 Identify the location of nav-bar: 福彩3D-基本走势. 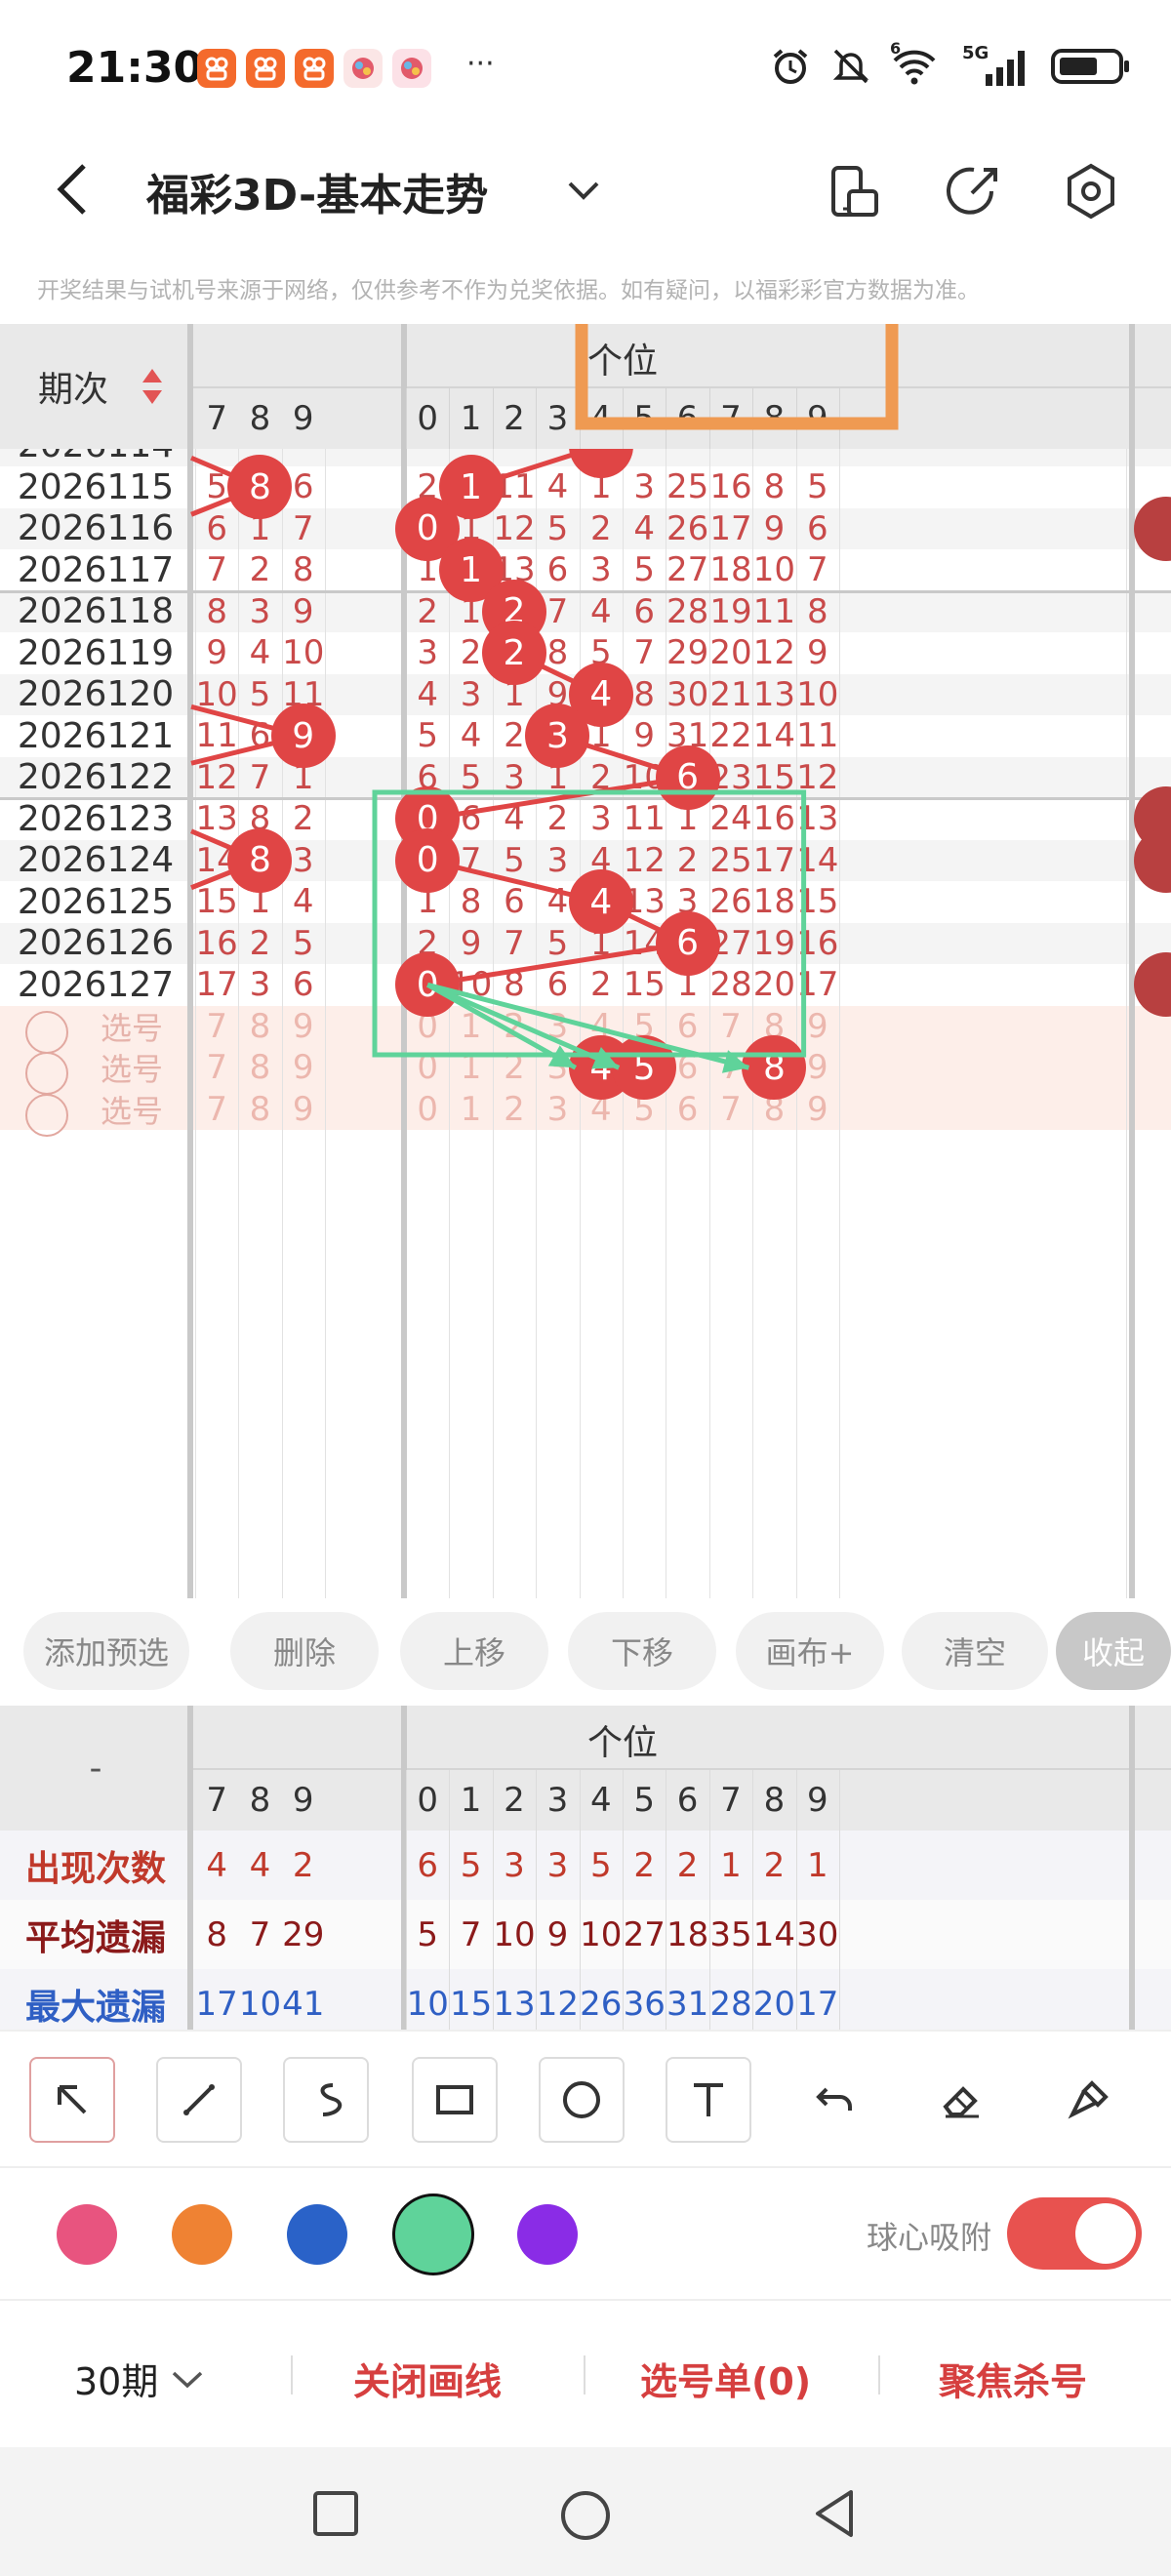
(585, 191).